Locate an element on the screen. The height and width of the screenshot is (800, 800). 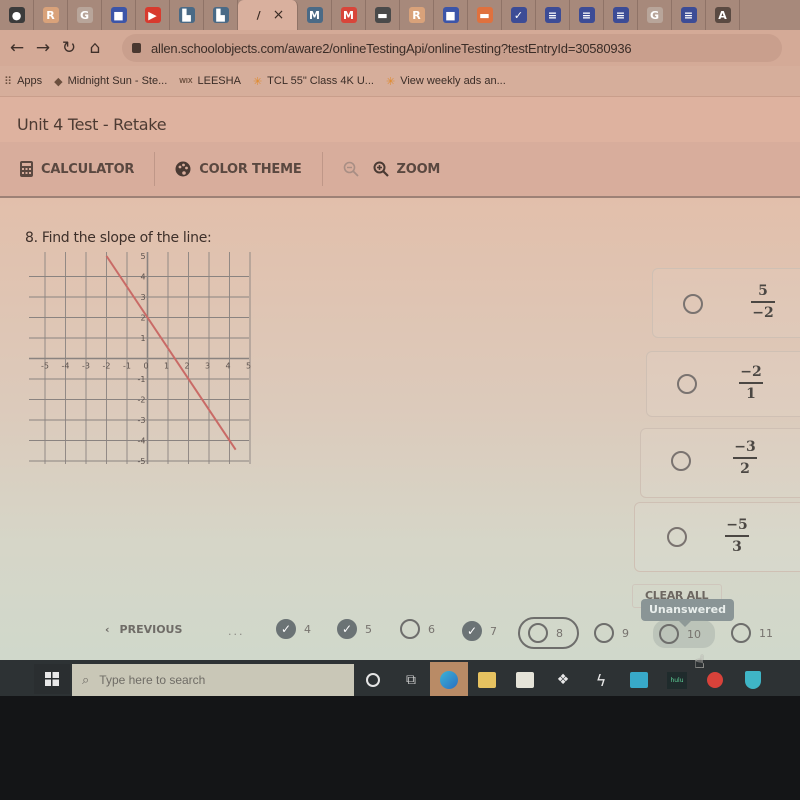
video-icon: ▬ is located at coordinates (382, 15).